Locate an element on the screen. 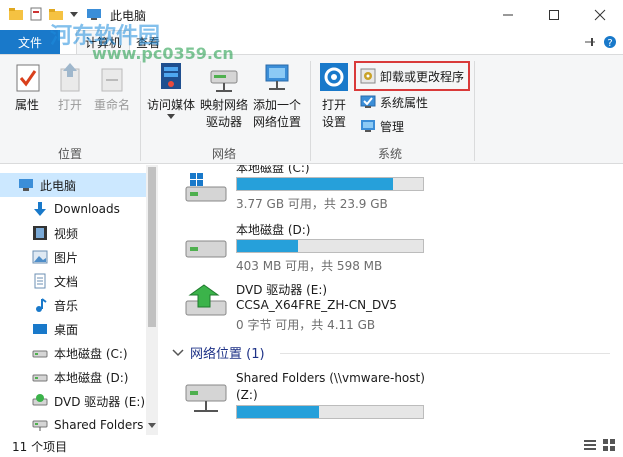 Image resolution: width=623 pixels, height=457 pixels. nav-item-label: 此电脑 is located at coordinates (58, 185).